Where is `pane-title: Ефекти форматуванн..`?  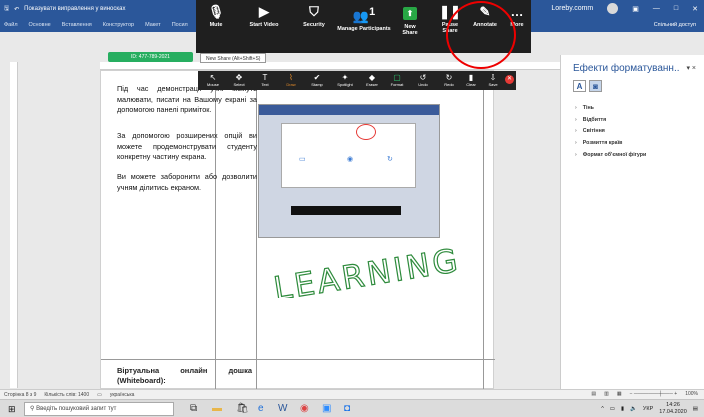 pane-title: Ефекти форматуванн.. is located at coordinates (626, 68).